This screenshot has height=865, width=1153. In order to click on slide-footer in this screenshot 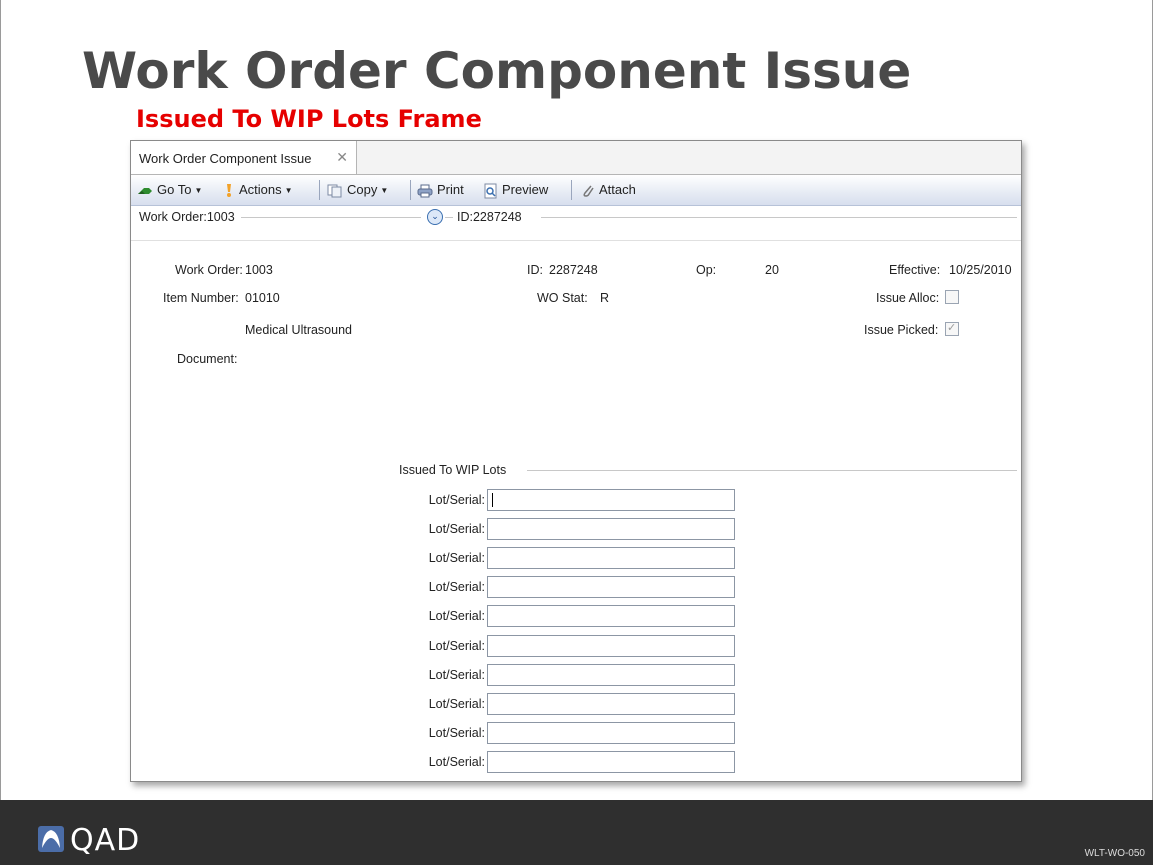, I will do `click(576, 832)`.